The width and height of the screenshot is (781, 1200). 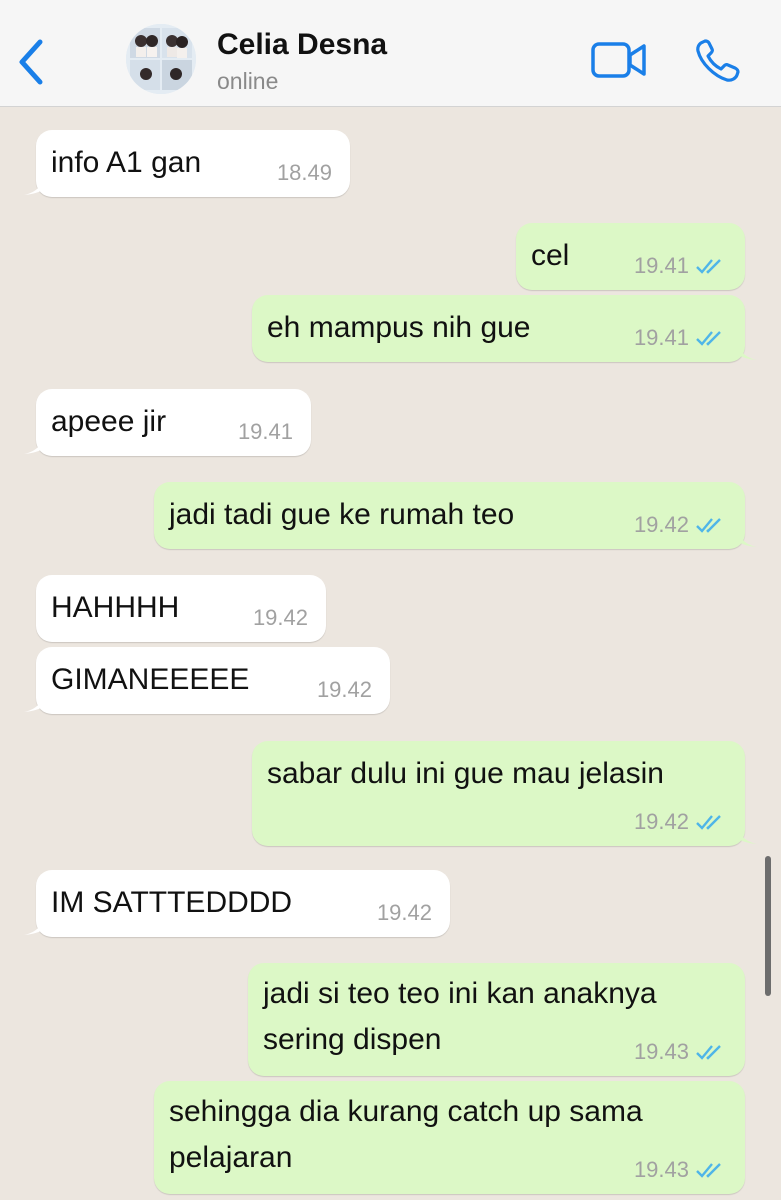 I want to click on phone-icon, so click(x=718, y=60).